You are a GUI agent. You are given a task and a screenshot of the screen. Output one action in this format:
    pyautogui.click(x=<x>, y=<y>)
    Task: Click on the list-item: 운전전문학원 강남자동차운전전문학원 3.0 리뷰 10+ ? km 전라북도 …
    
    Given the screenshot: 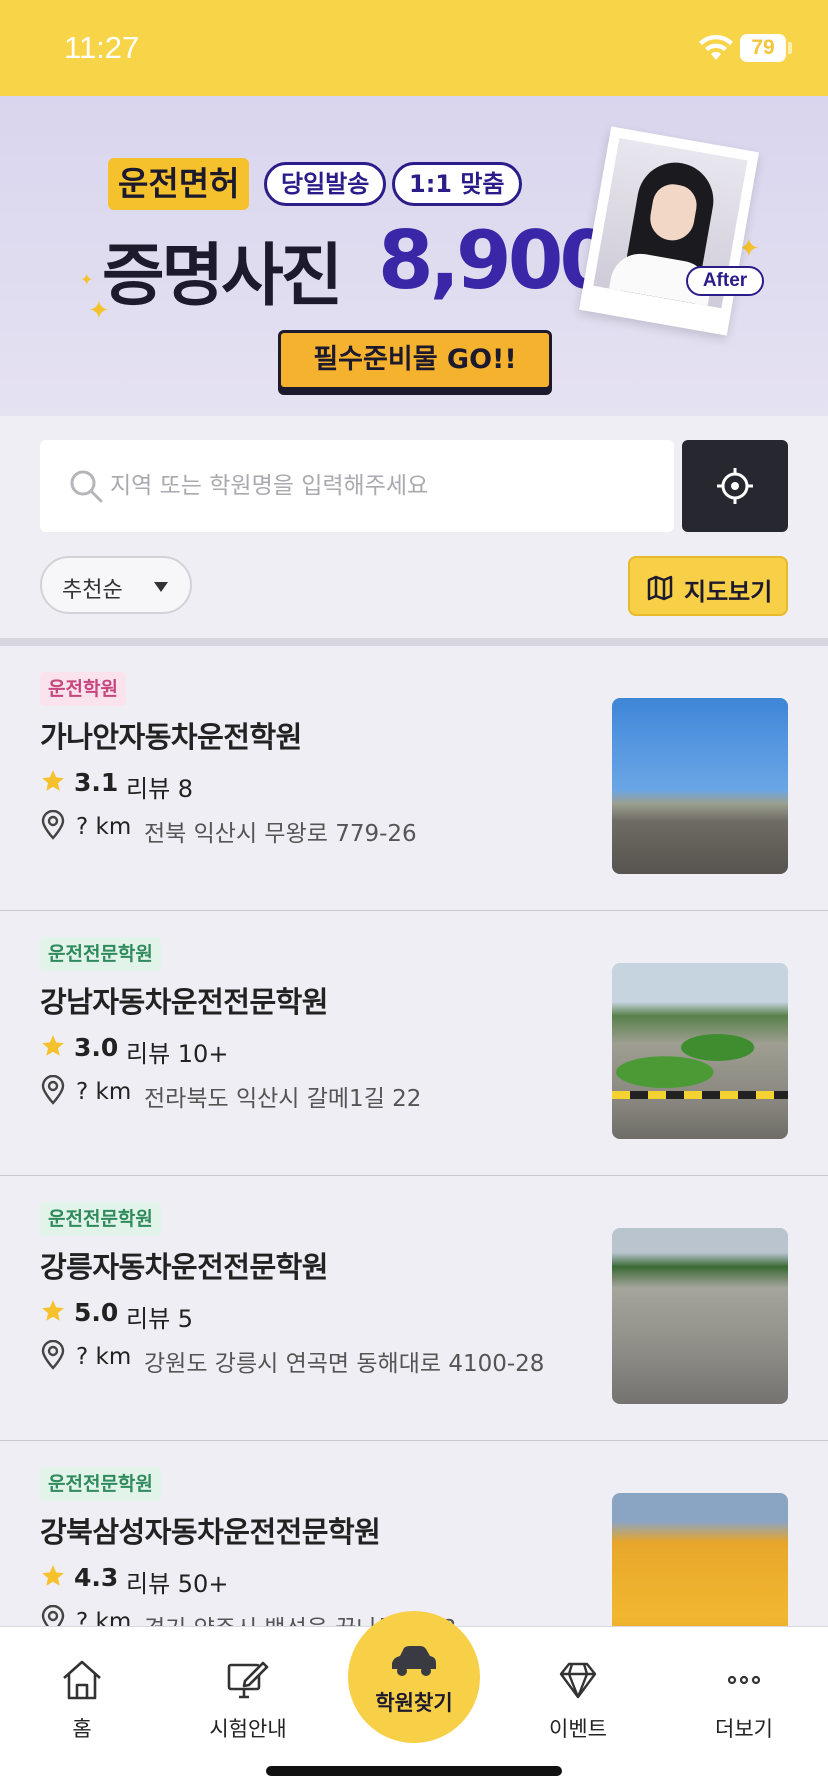 What is the action you would take?
    pyautogui.click(x=414, y=1043)
    